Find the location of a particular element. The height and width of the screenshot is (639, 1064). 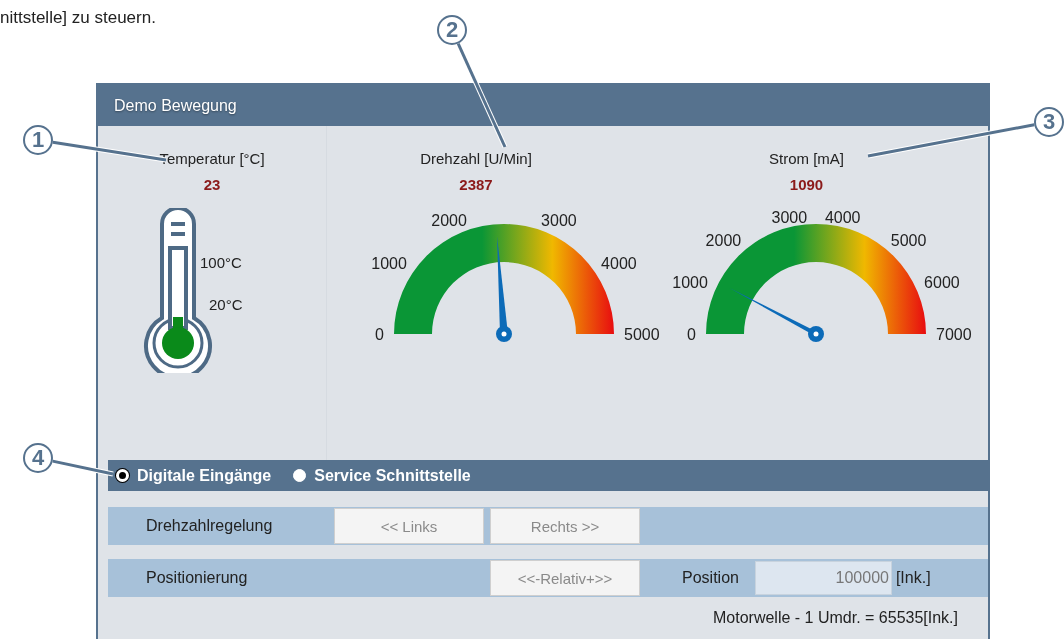

row-label: Drehzahlregelung is located at coordinates (209, 526).